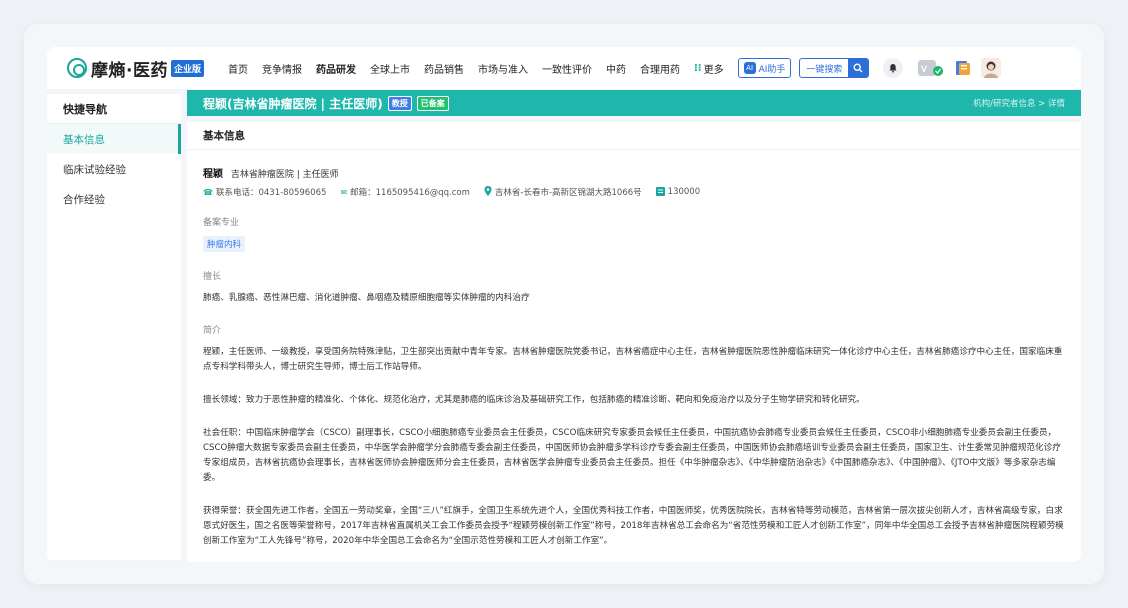 The width and height of the screenshot is (1128, 608). Describe the element at coordinates (963, 68) in the screenshot. I see `bookmark-book-icon` at that location.